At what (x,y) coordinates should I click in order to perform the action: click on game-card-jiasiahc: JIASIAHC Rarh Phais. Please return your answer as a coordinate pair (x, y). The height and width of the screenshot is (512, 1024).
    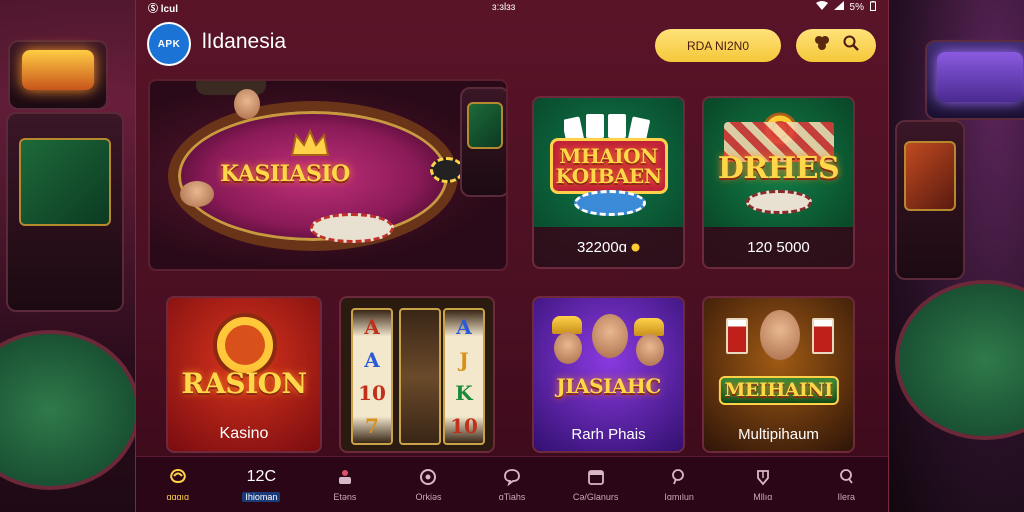
    Looking at the image, I should click on (608, 374).